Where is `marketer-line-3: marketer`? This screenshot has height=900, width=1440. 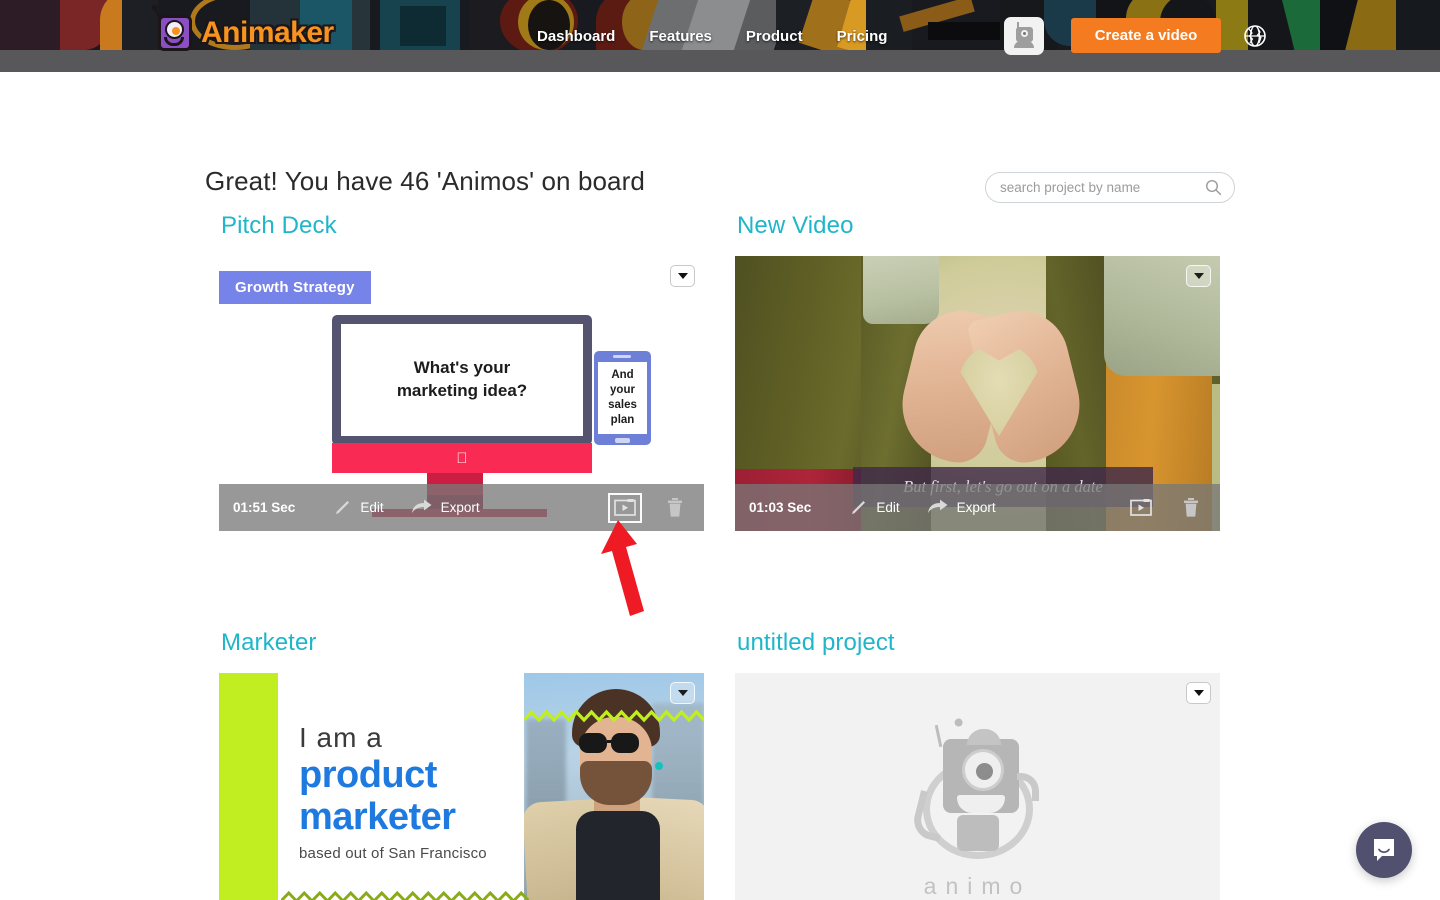
marketer-line-3: marketer is located at coordinates (377, 817).